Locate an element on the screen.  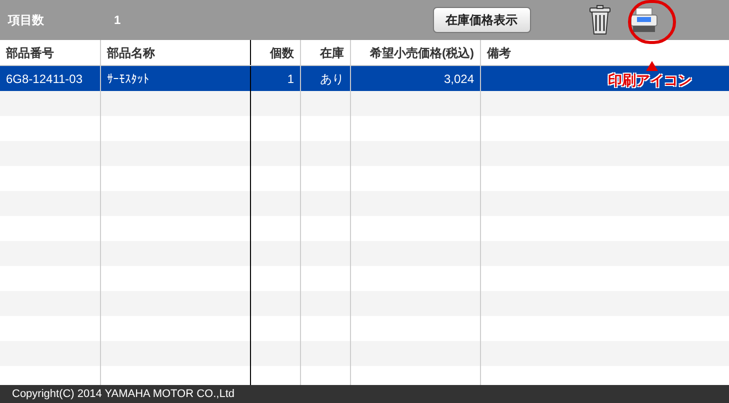
pointer-triangle-icon is located at coordinates (652, 66).